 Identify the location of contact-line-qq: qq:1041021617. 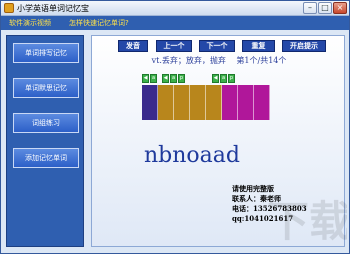
(263, 218).